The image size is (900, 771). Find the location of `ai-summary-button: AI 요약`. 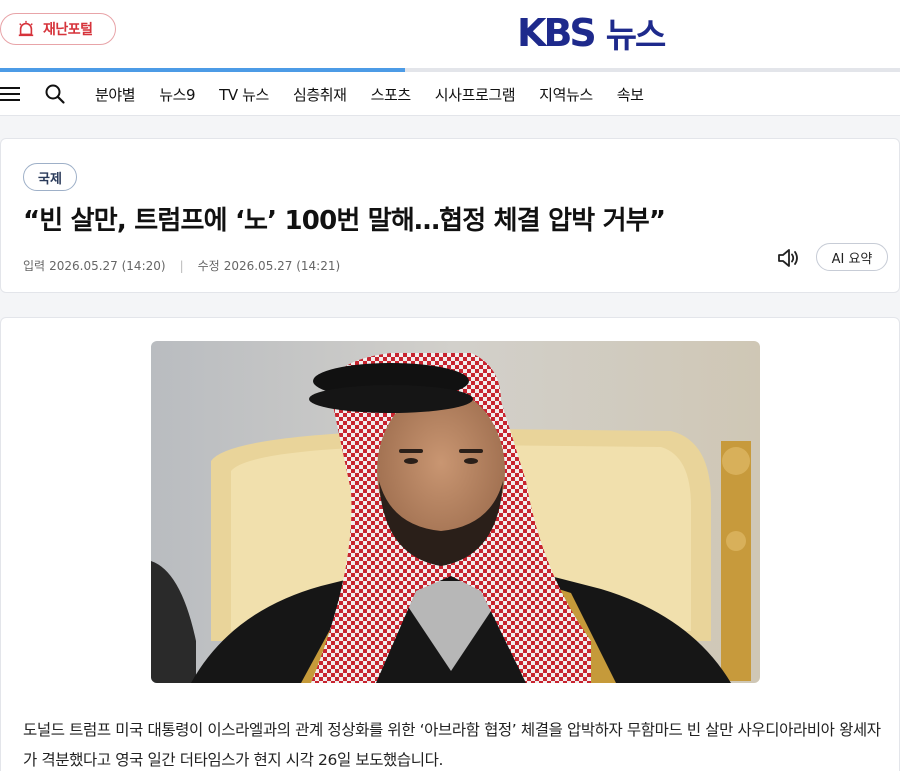

ai-summary-button: AI 요약 is located at coordinates (852, 257).